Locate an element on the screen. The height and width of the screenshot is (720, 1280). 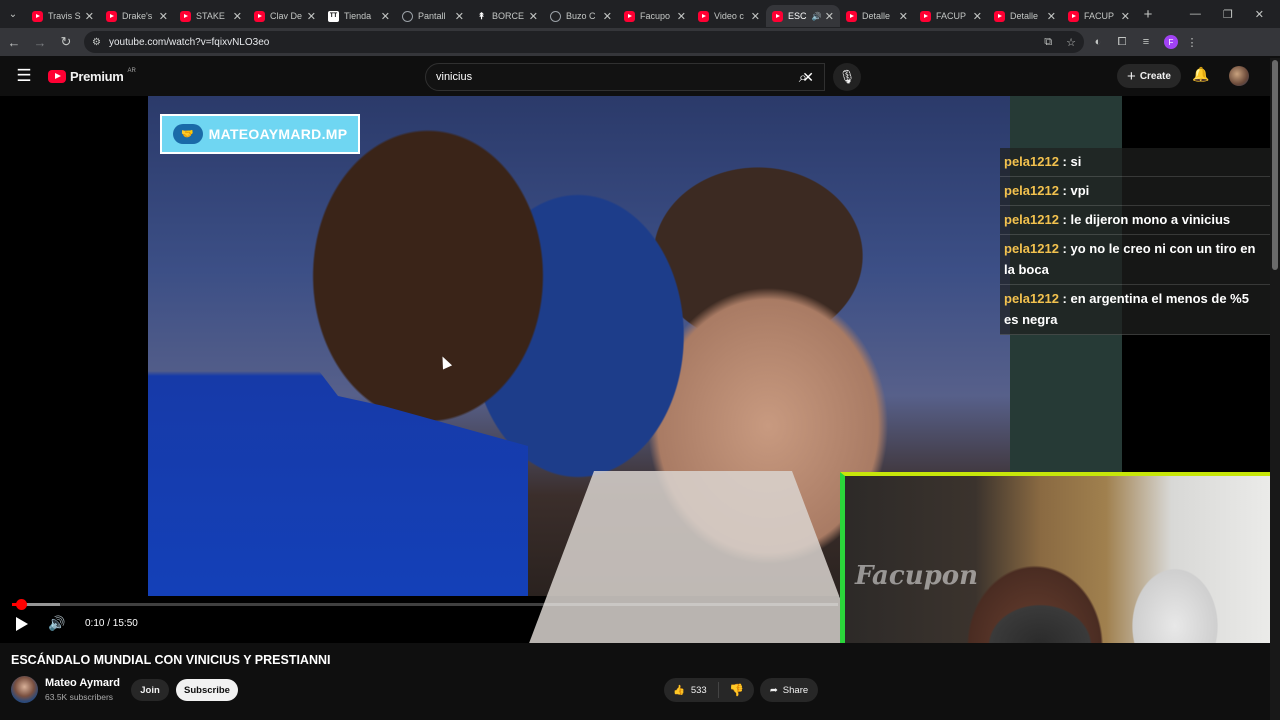
channel-name: Mateo Aymard is located at coordinates (82, 683).